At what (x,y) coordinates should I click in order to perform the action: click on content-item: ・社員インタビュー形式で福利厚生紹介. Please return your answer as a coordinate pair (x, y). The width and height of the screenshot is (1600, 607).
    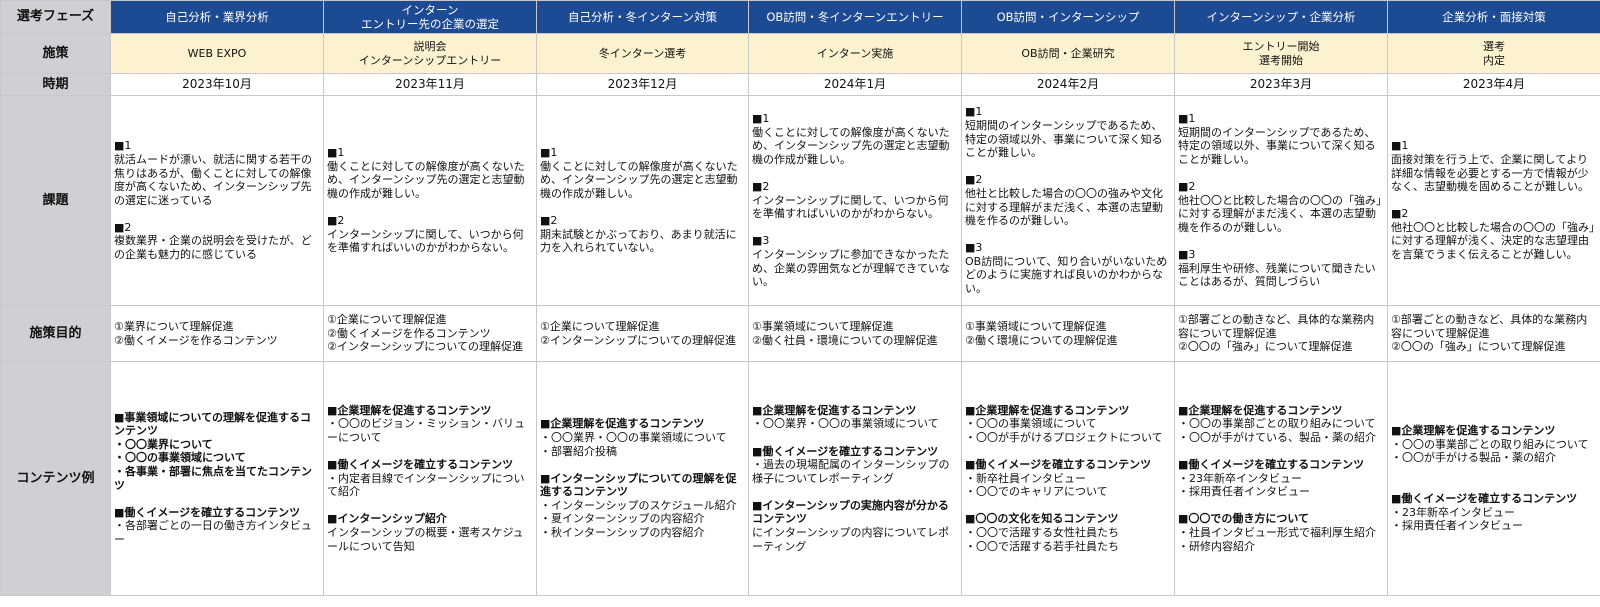
    Looking at the image, I should click on (1277, 533).